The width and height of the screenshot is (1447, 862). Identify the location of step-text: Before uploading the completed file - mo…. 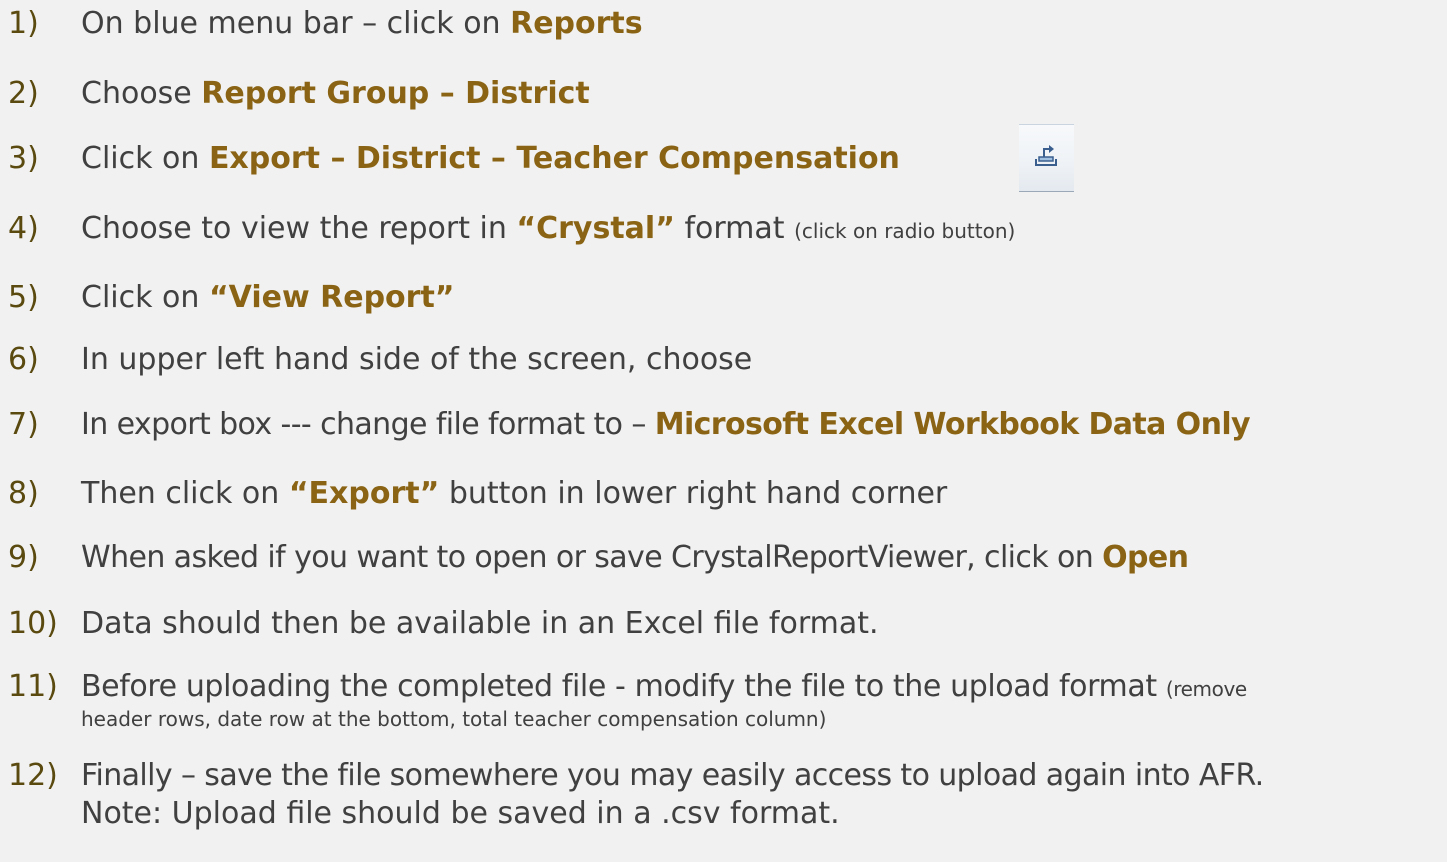
(623, 686).